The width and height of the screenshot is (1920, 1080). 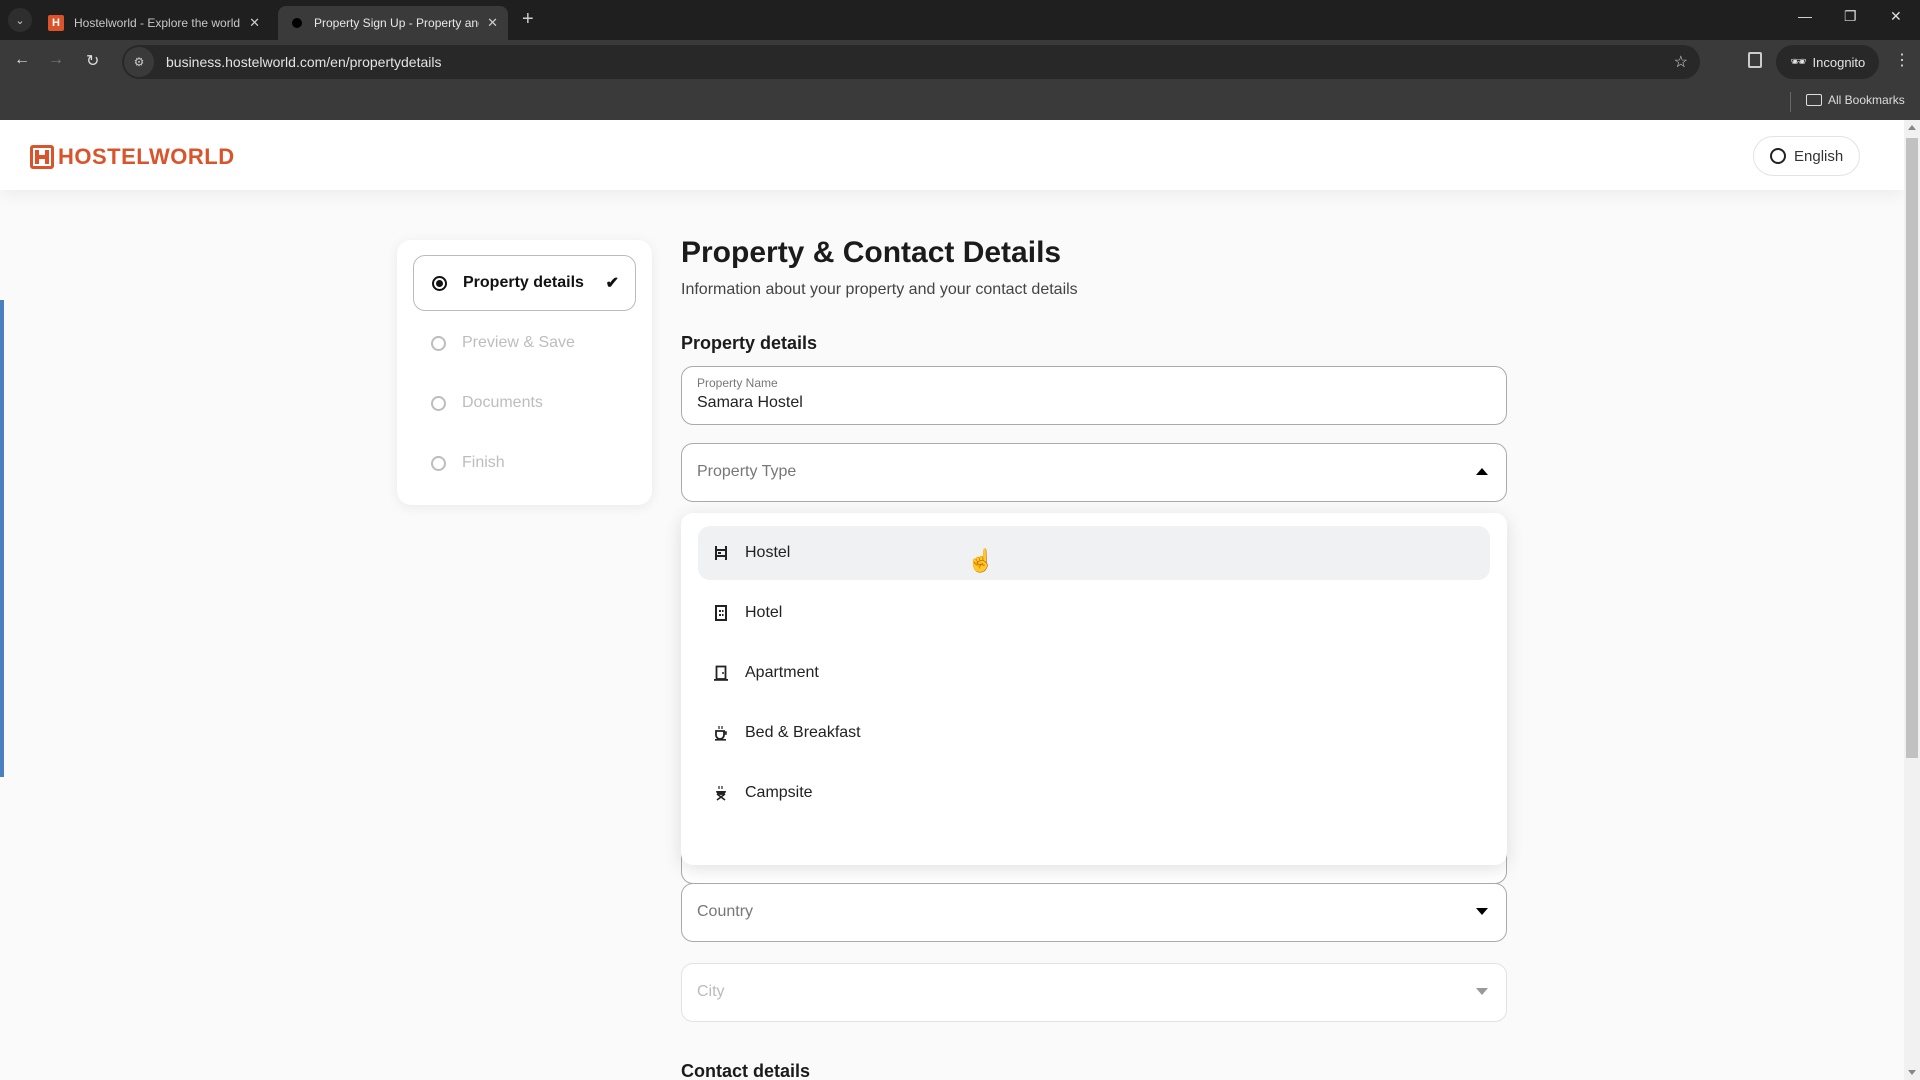 What do you see at coordinates (725, 911) in the screenshot?
I see `country-placeholder: Country` at bounding box center [725, 911].